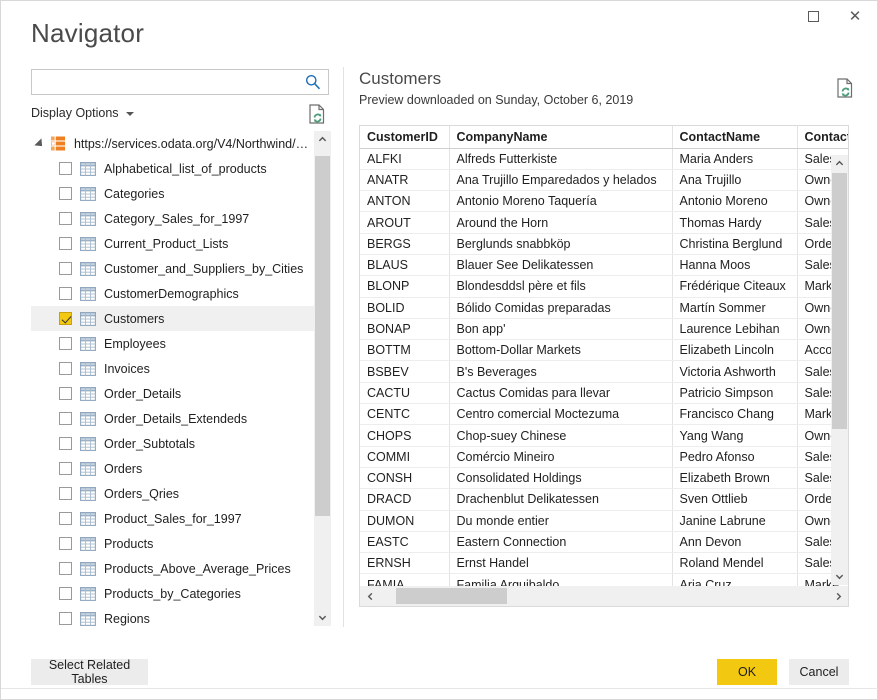 The image size is (878, 700). I want to click on grid-vertical-scrollbar, so click(839, 370).